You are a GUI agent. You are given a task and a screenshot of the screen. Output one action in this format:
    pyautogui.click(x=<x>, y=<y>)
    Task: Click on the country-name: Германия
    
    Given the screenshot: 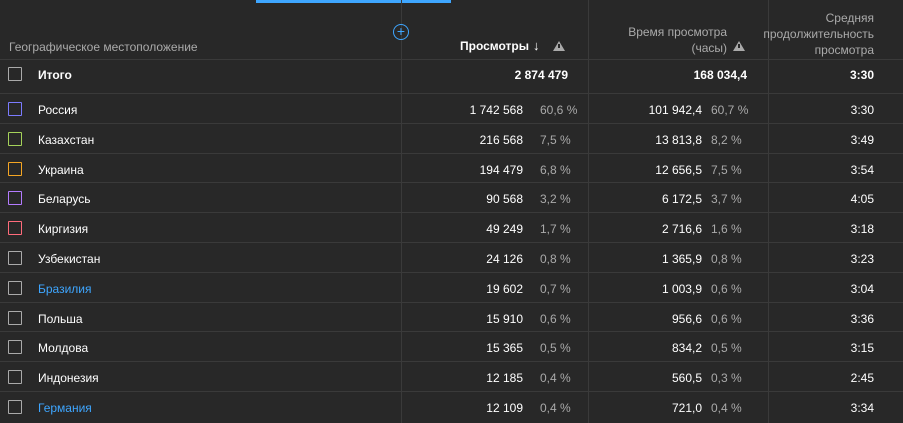 What is the action you would take?
    pyautogui.click(x=65, y=408)
    